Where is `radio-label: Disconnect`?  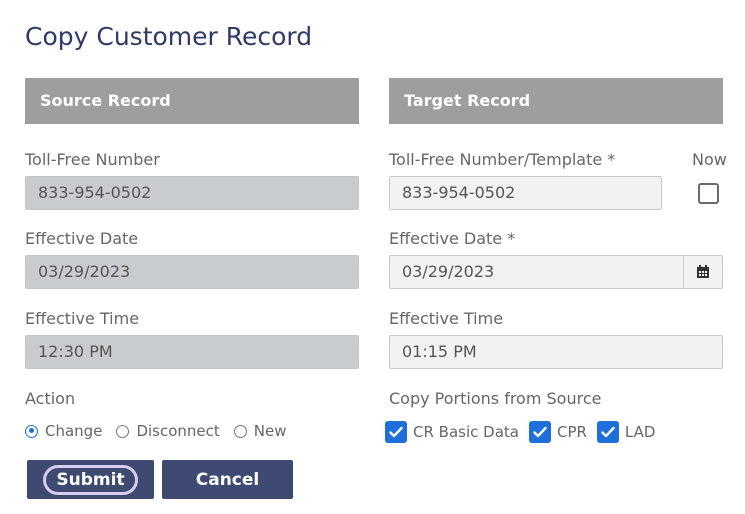
radio-label: Disconnect is located at coordinates (178, 431).